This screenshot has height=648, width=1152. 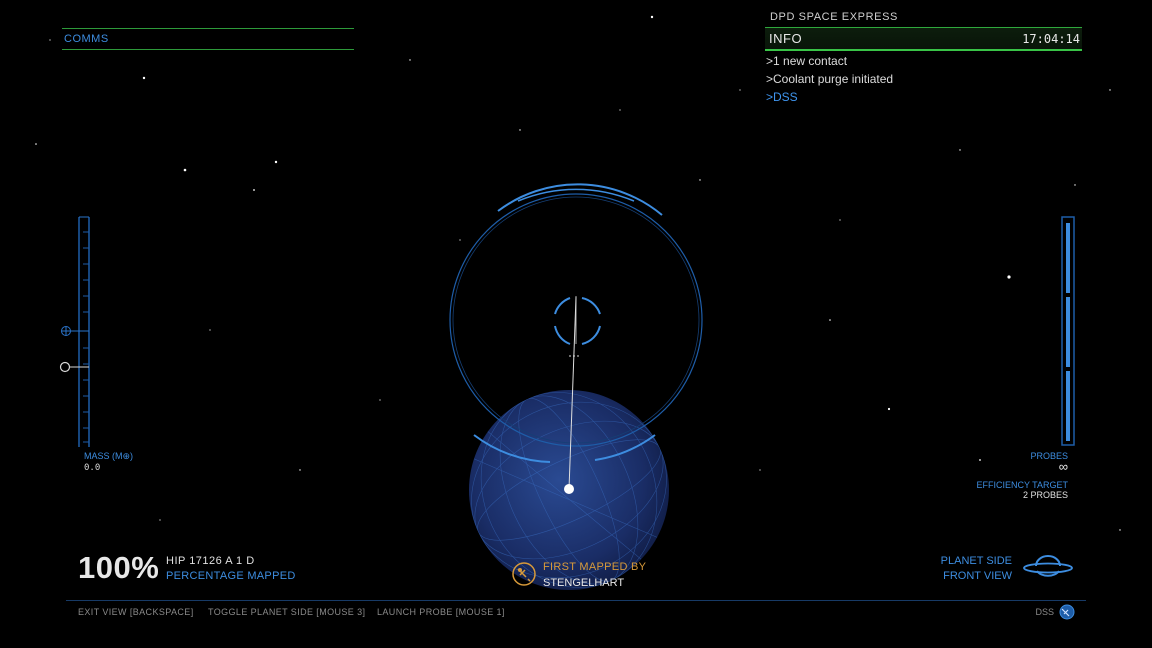 I want to click on dss-label: DSS, so click(x=1044, y=612).